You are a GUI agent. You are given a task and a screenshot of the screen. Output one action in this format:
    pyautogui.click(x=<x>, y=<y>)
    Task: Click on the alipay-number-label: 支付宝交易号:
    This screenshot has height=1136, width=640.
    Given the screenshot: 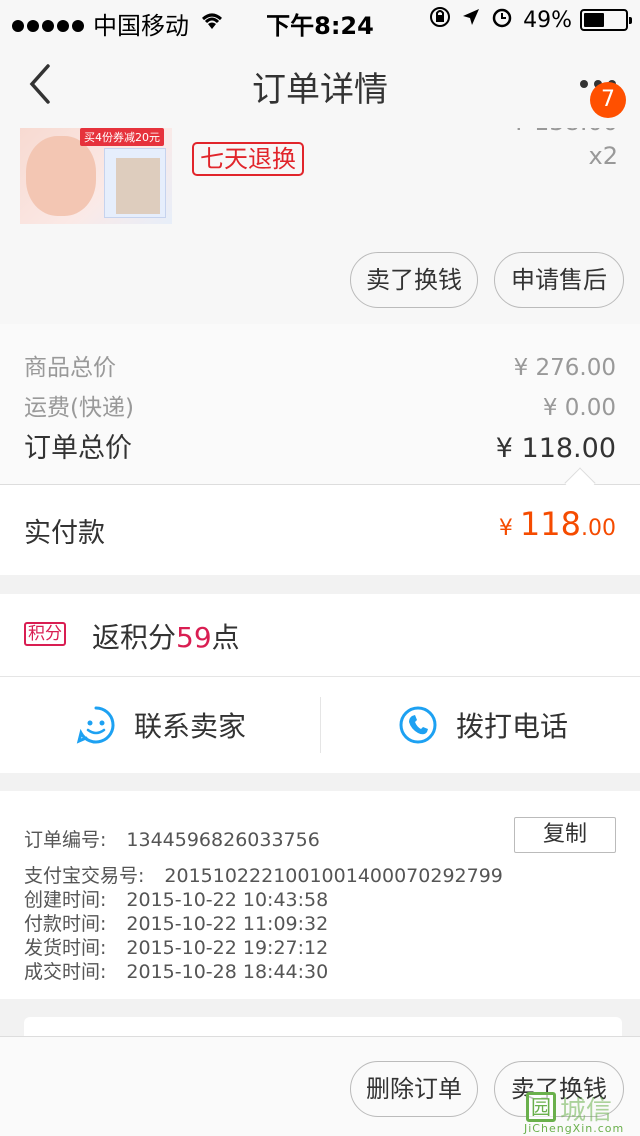 What is the action you would take?
    pyautogui.click(x=84, y=876)
    